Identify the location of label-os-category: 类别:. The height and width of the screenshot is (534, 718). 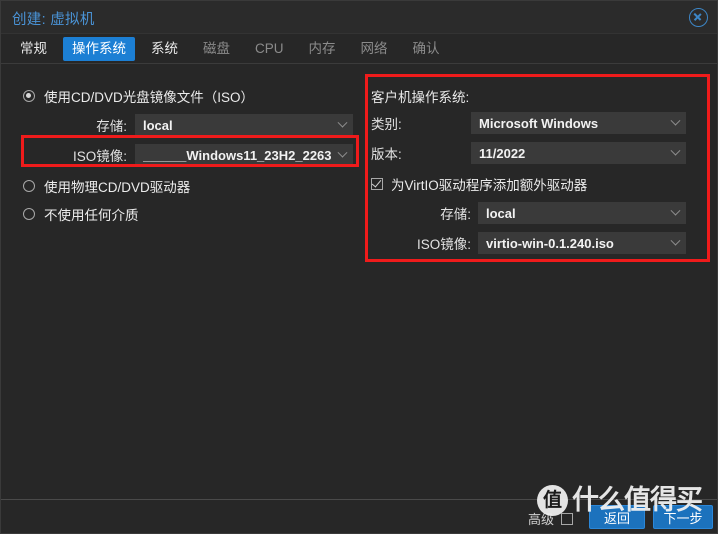
(386, 124).